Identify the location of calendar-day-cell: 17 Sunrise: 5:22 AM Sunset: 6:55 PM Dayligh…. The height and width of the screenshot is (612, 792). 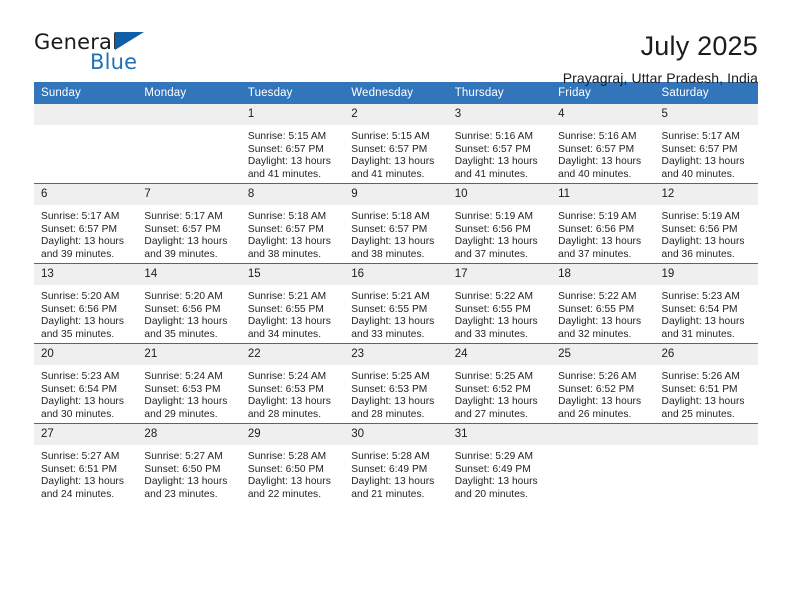
(499, 303).